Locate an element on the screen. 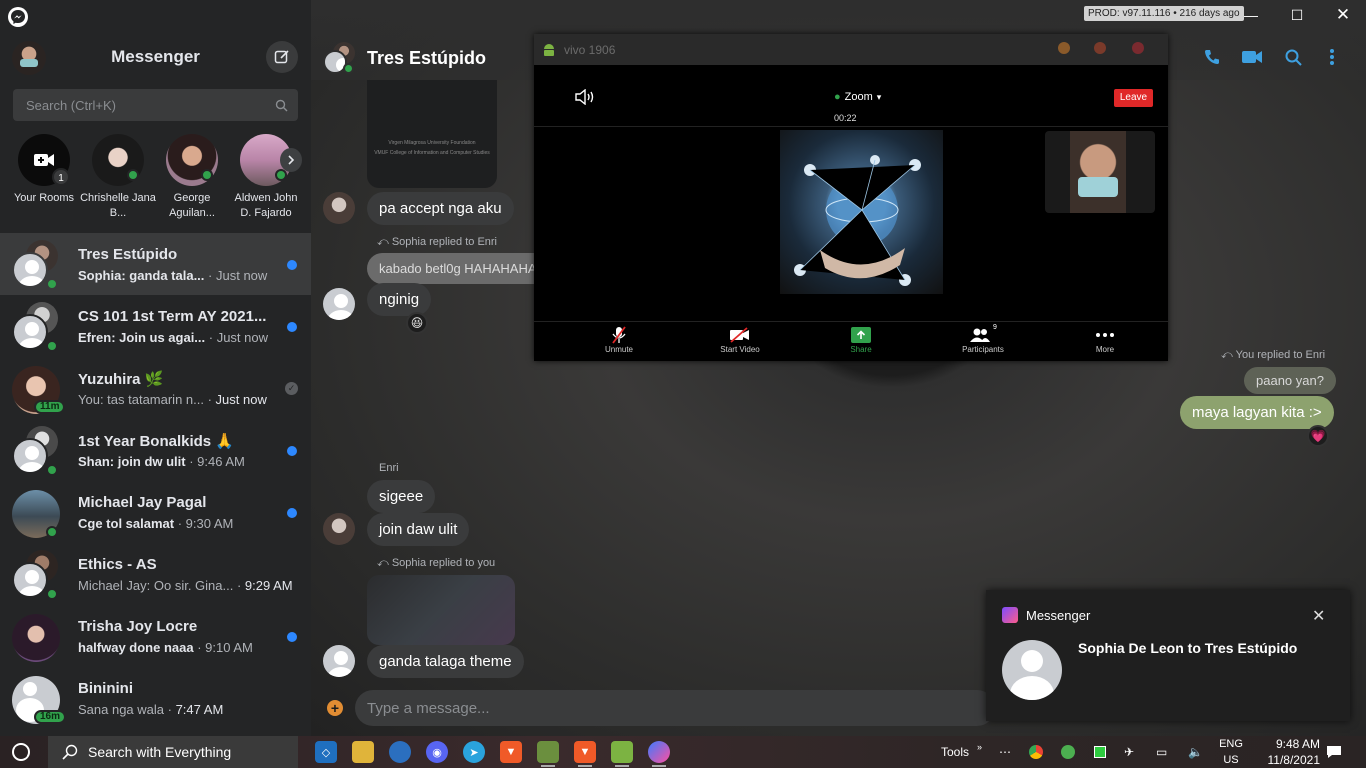  tools-toolbar: Tools» is located at coordinates (961, 752).